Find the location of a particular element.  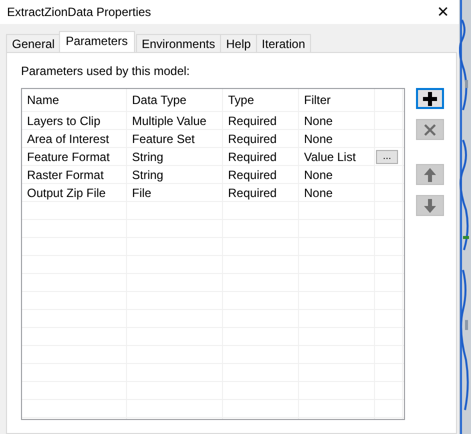

plus-icon is located at coordinates (430, 98).